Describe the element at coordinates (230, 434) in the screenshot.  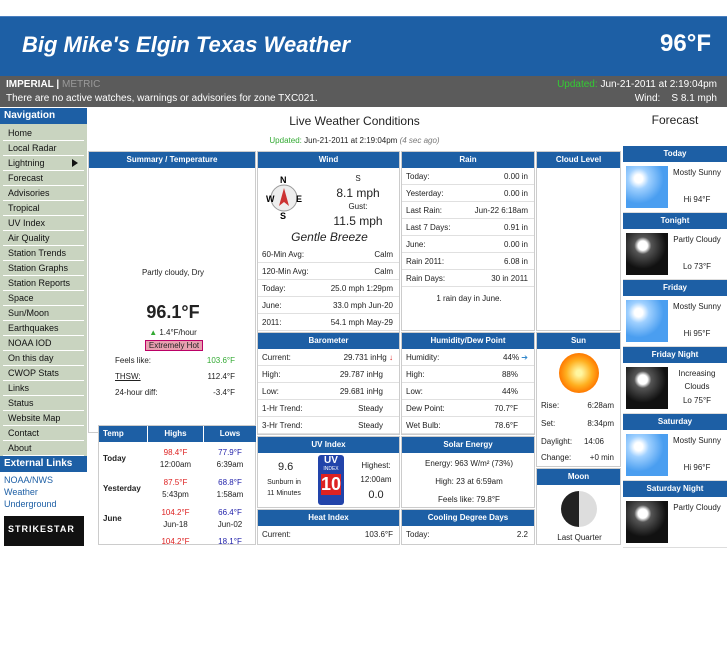
I see `lows-col-heading: Lows` at that location.